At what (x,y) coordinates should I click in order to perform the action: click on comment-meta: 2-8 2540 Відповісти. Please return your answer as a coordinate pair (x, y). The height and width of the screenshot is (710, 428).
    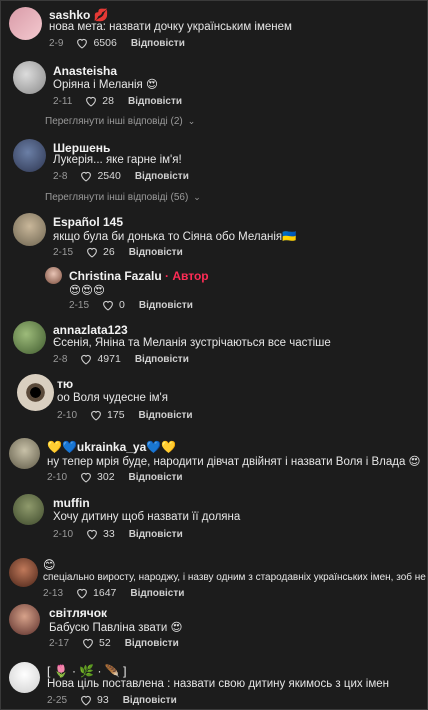
    Looking at the image, I should click on (121, 176).